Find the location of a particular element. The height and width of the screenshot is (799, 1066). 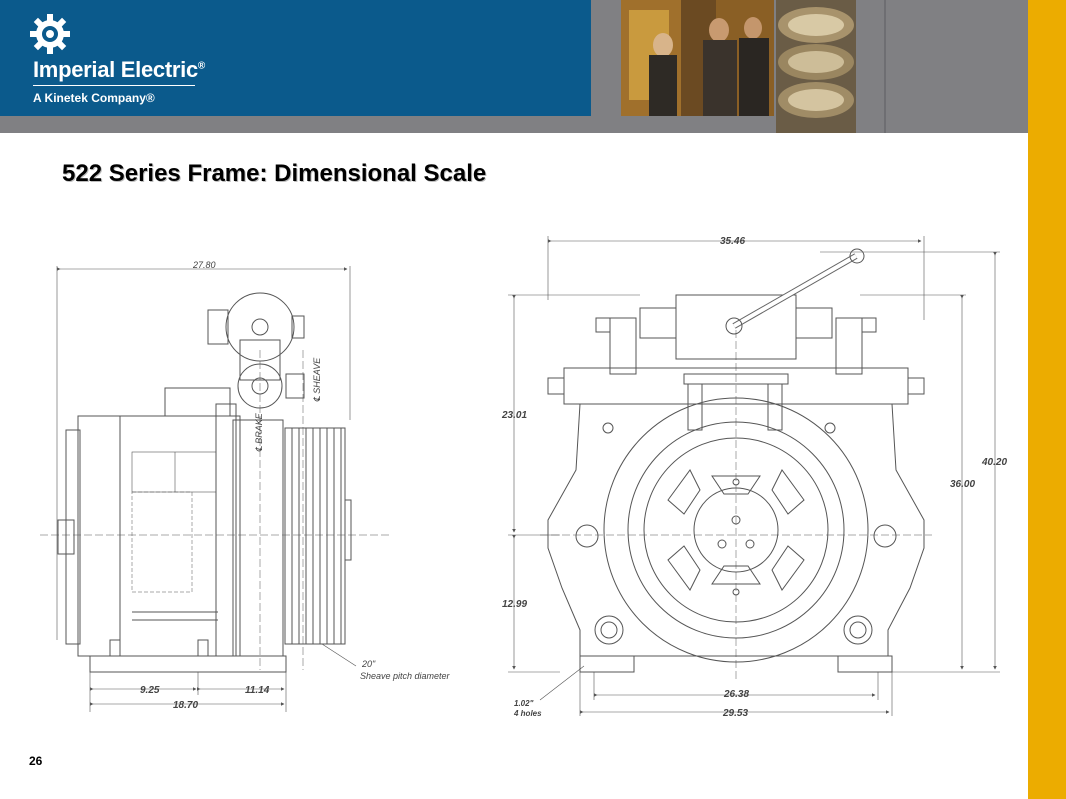

sheave-pitch-label: Sheave pitch diameter is located at coordinates (405, 676).